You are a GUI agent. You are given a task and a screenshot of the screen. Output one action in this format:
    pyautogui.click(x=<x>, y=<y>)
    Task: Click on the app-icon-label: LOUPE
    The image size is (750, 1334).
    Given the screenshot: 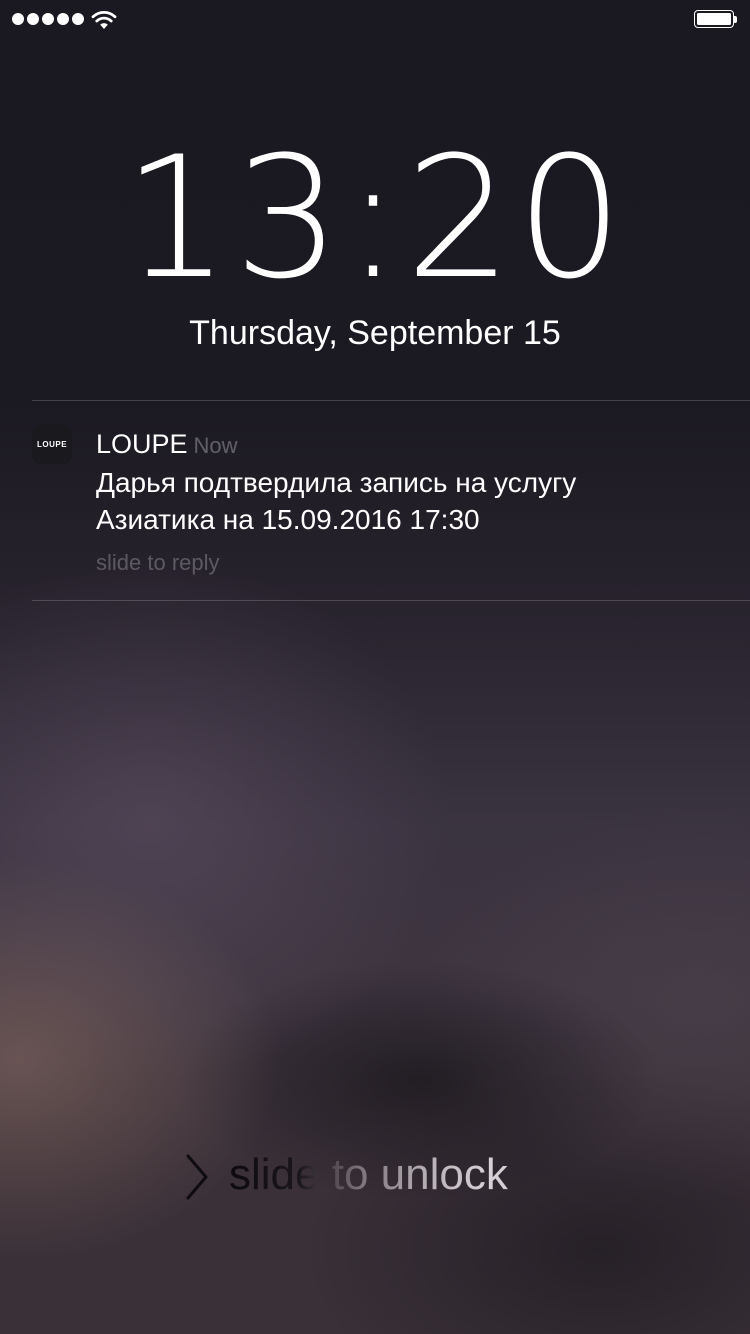 What is the action you would take?
    pyautogui.click(x=52, y=444)
    